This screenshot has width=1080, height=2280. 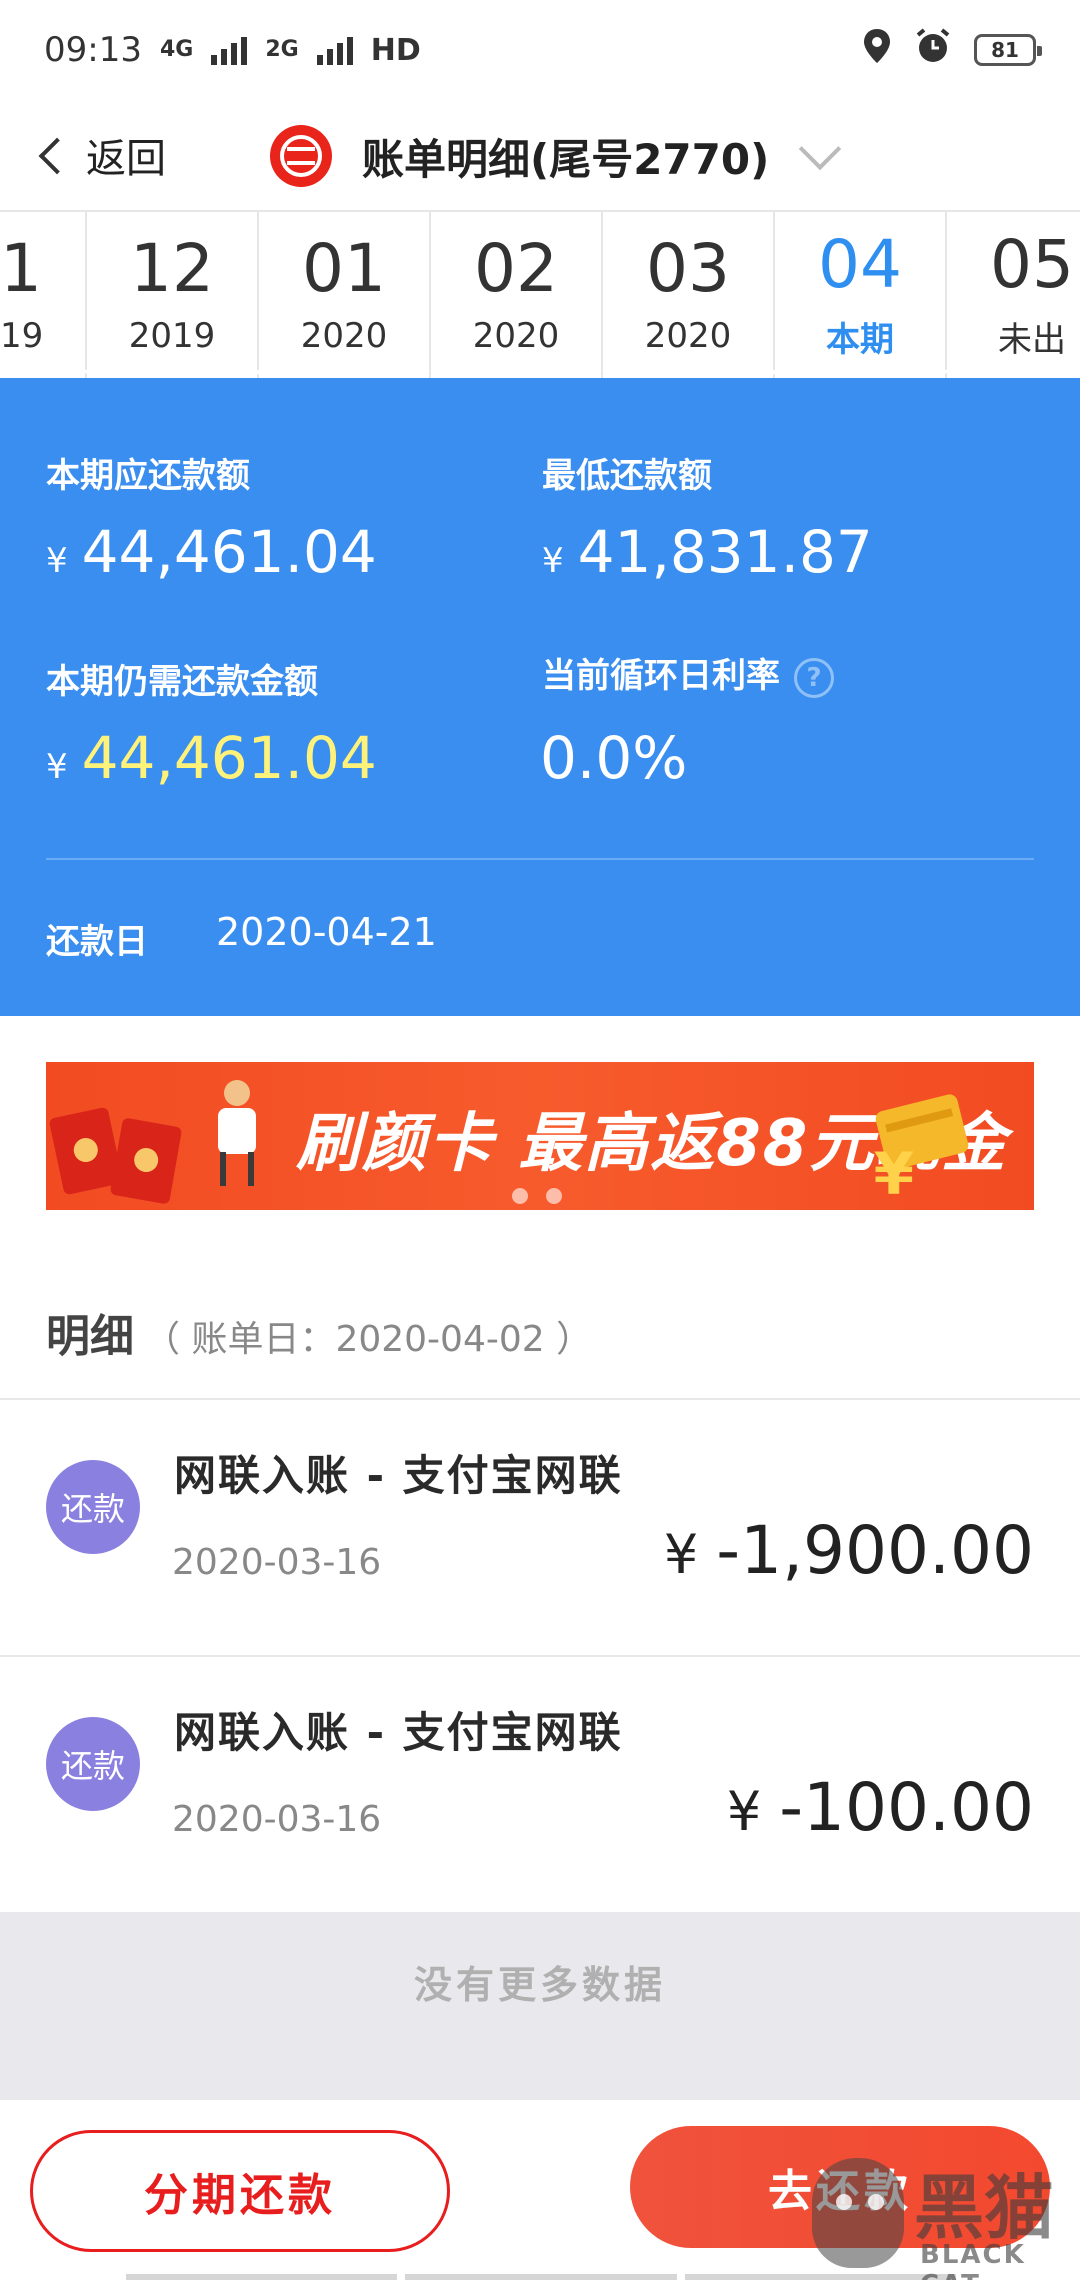 I want to click on due-amount-label: 本期应还款额, so click(x=148, y=476).